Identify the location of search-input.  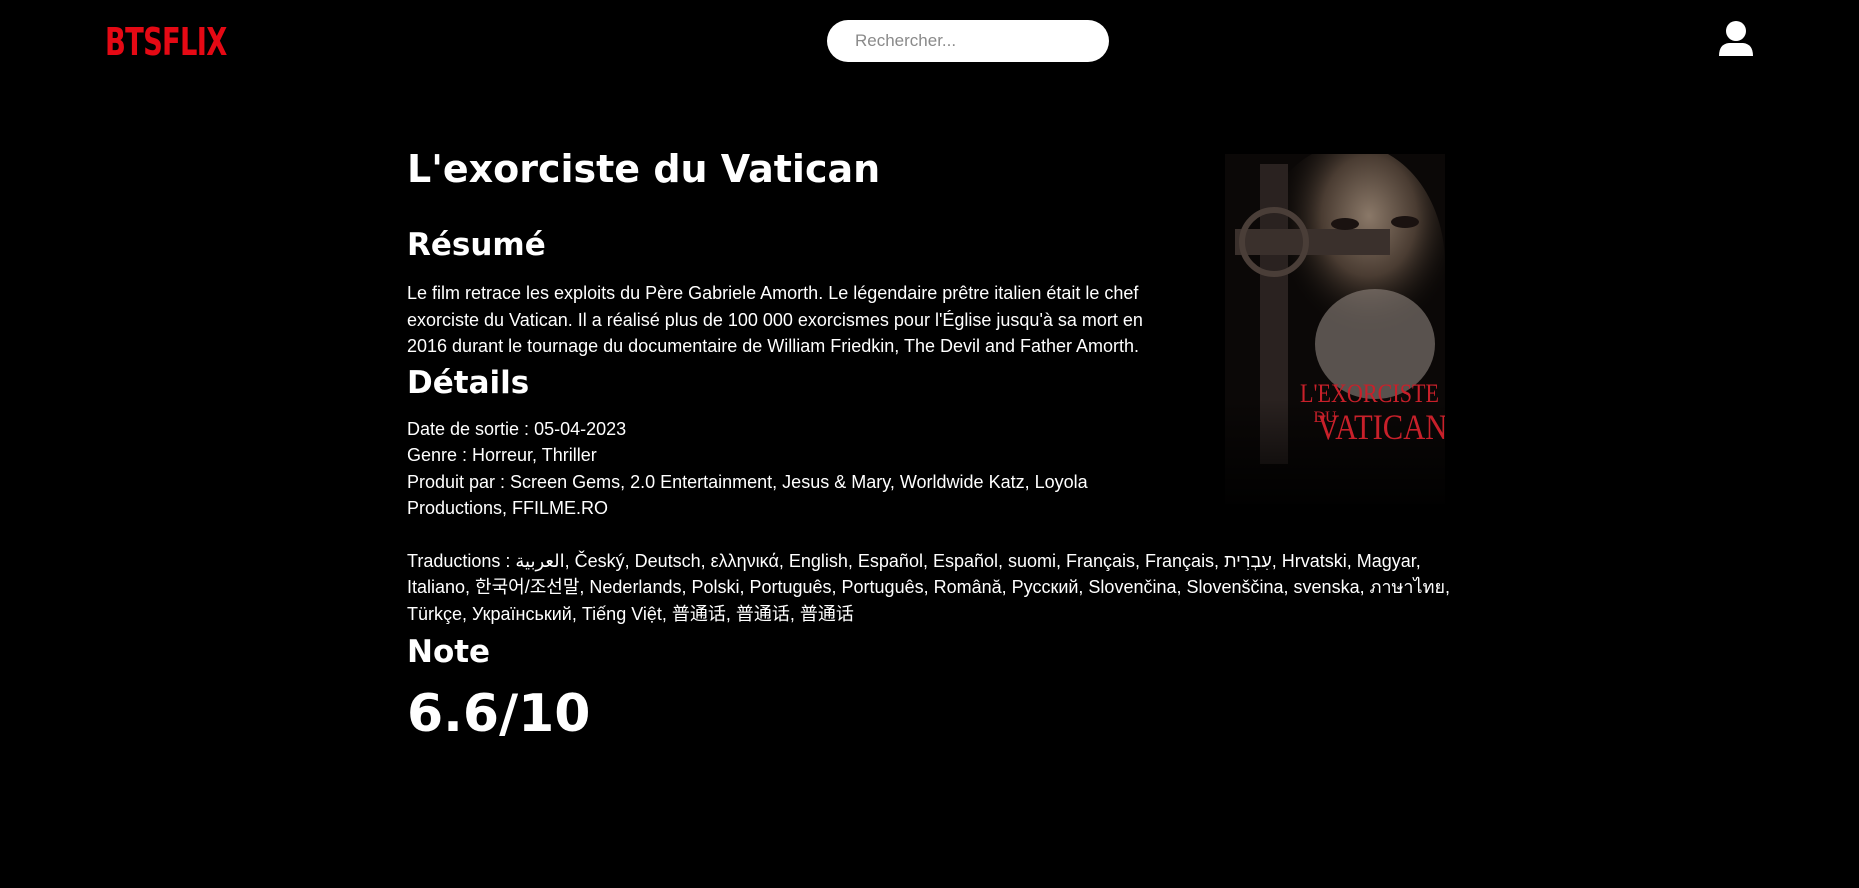
(968, 41).